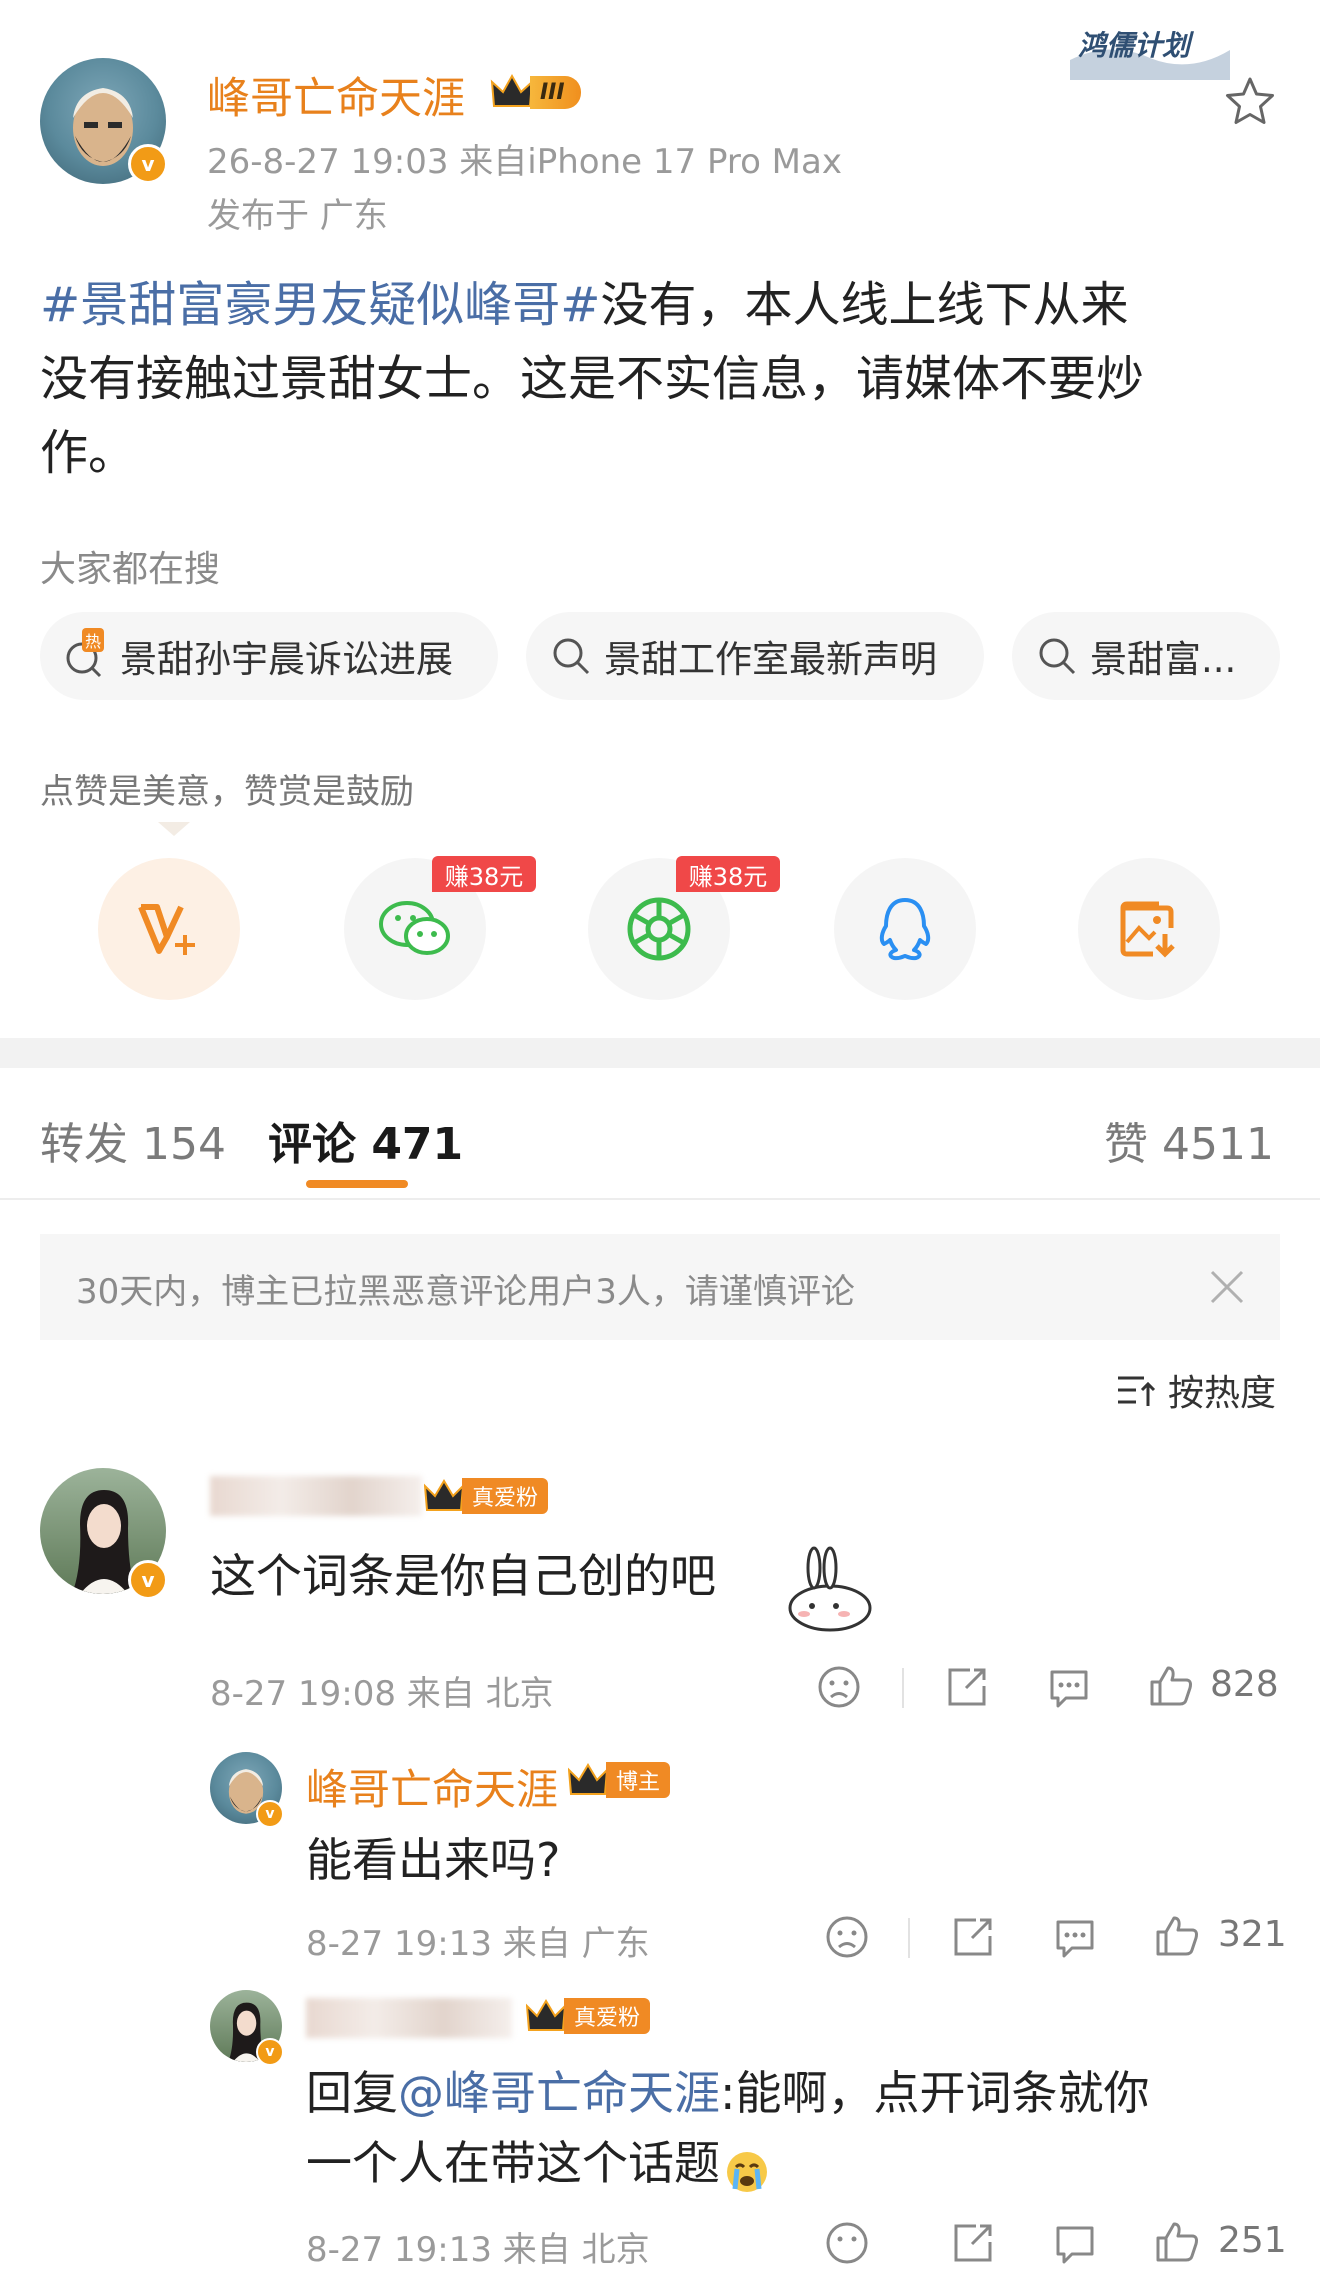 The image size is (1320, 2271). Describe the element at coordinates (433, 1860) in the screenshot. I see `reply-text: 能看出来吗?` at that location.